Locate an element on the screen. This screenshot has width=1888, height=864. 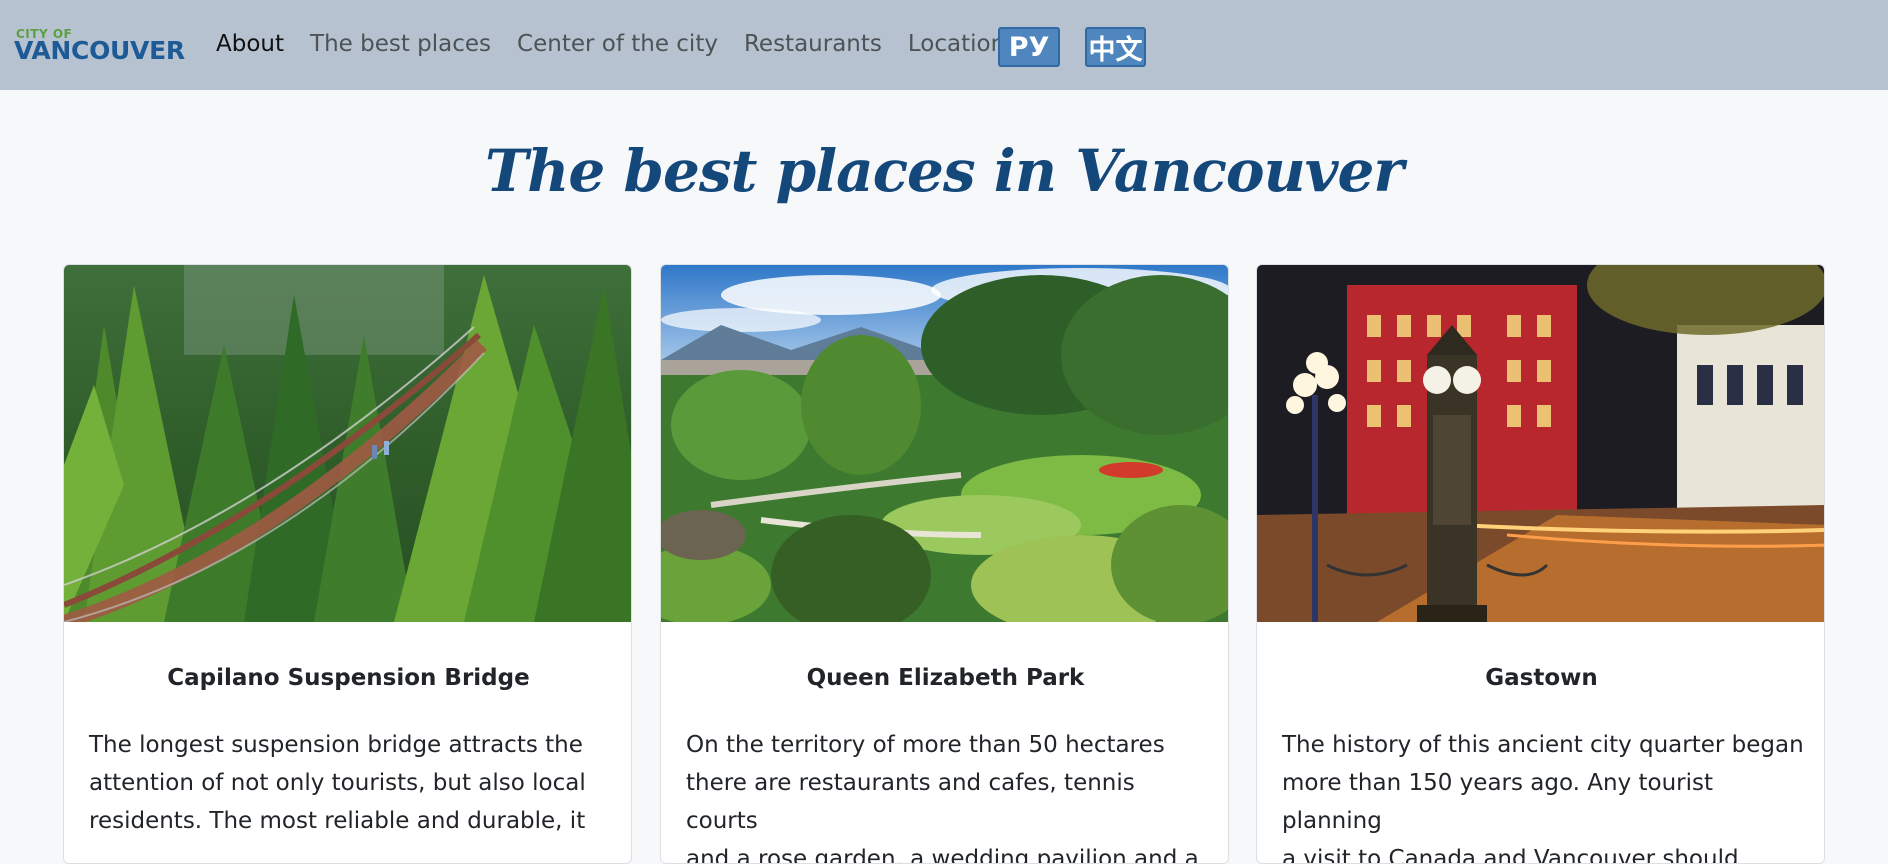
page-title: The best places in Vancouver is located at coordinates (944, 171).